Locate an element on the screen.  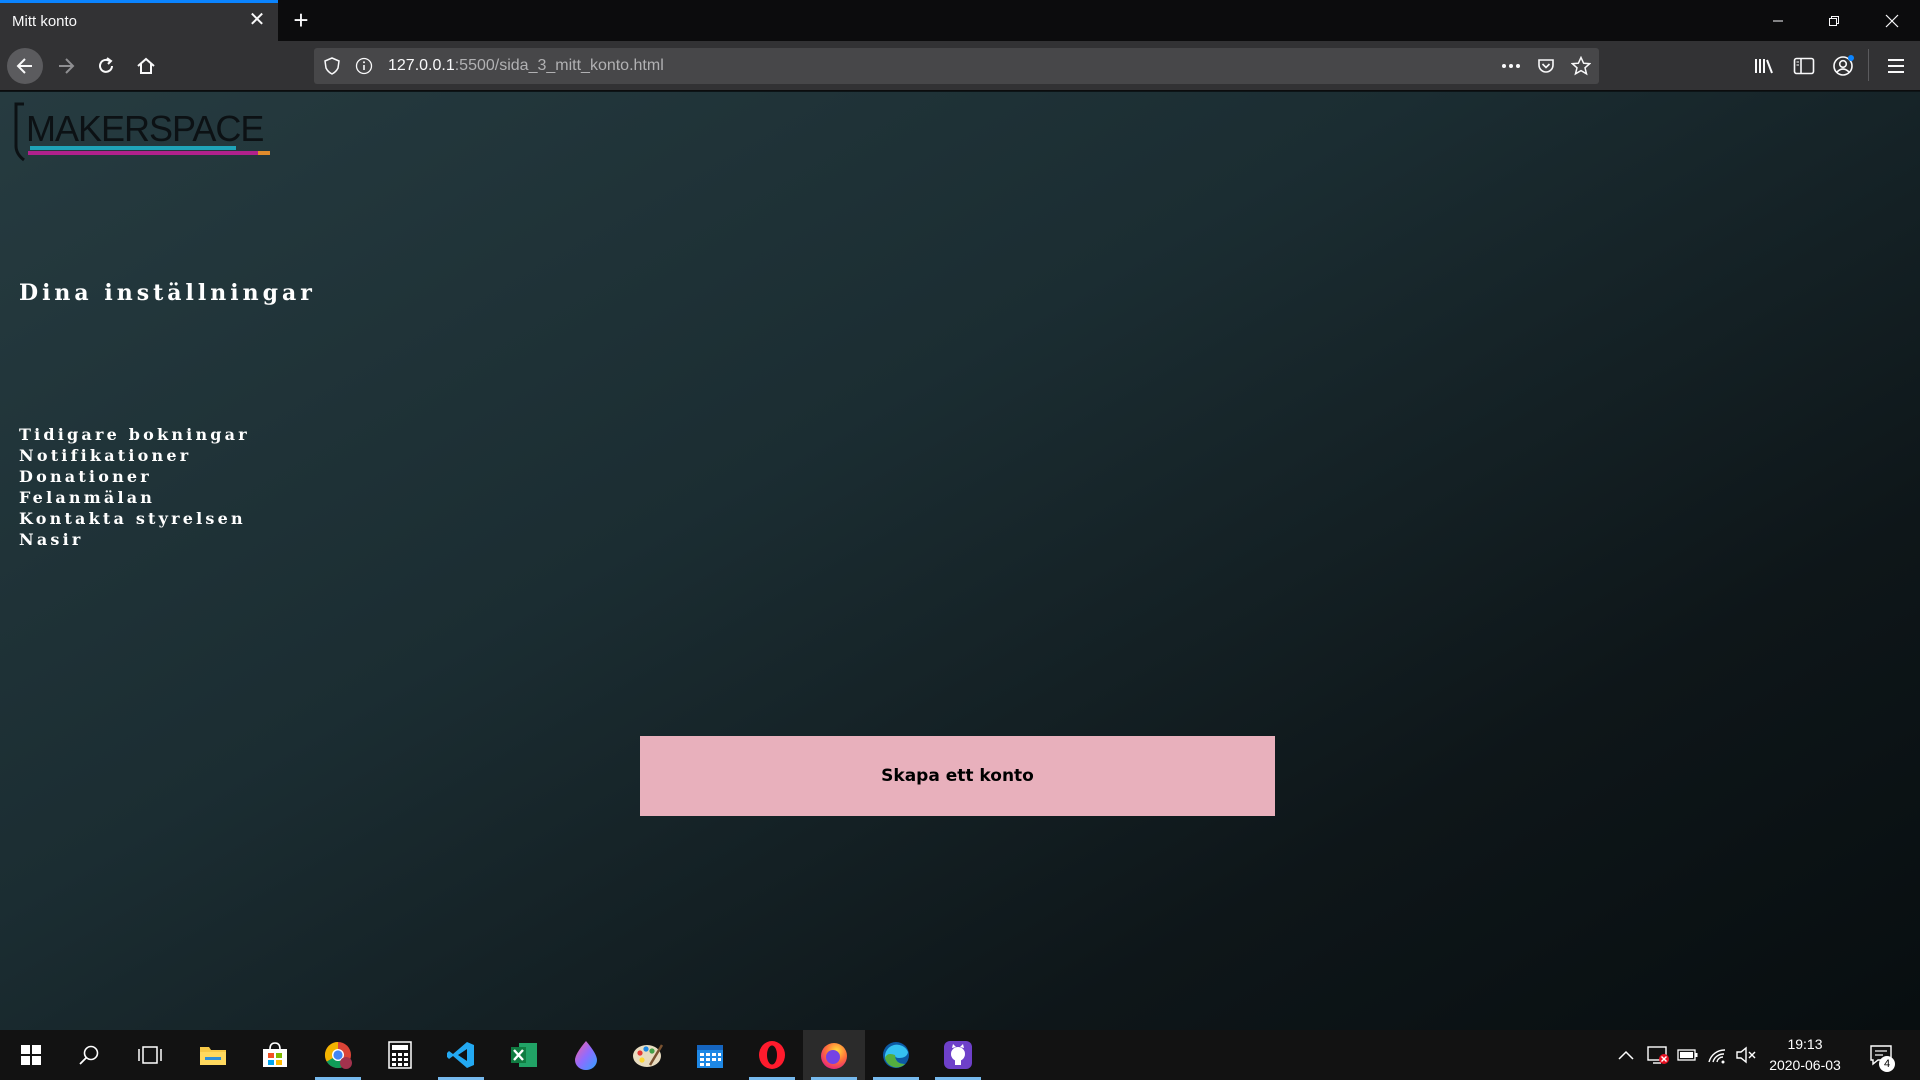
page-actions-icon is located at coordinates (1511, 66).